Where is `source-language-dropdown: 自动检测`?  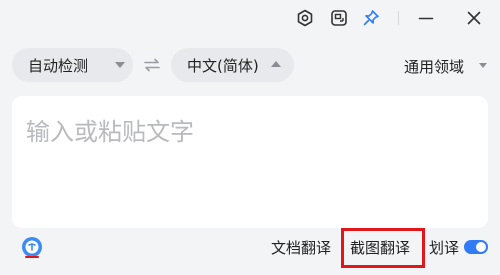 source-language-dropdown: 自动检测 is located at coordinates (72, 65).